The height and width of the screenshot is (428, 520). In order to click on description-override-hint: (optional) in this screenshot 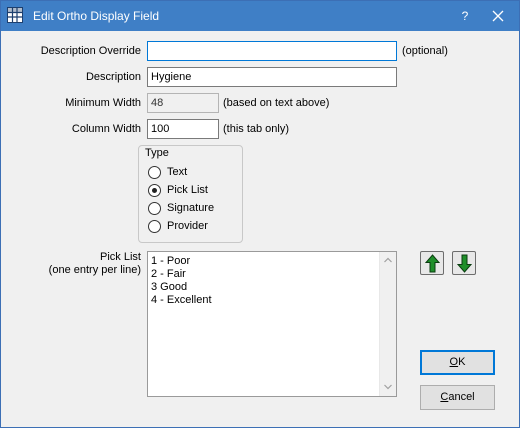, I will do `click(425, 51)`.